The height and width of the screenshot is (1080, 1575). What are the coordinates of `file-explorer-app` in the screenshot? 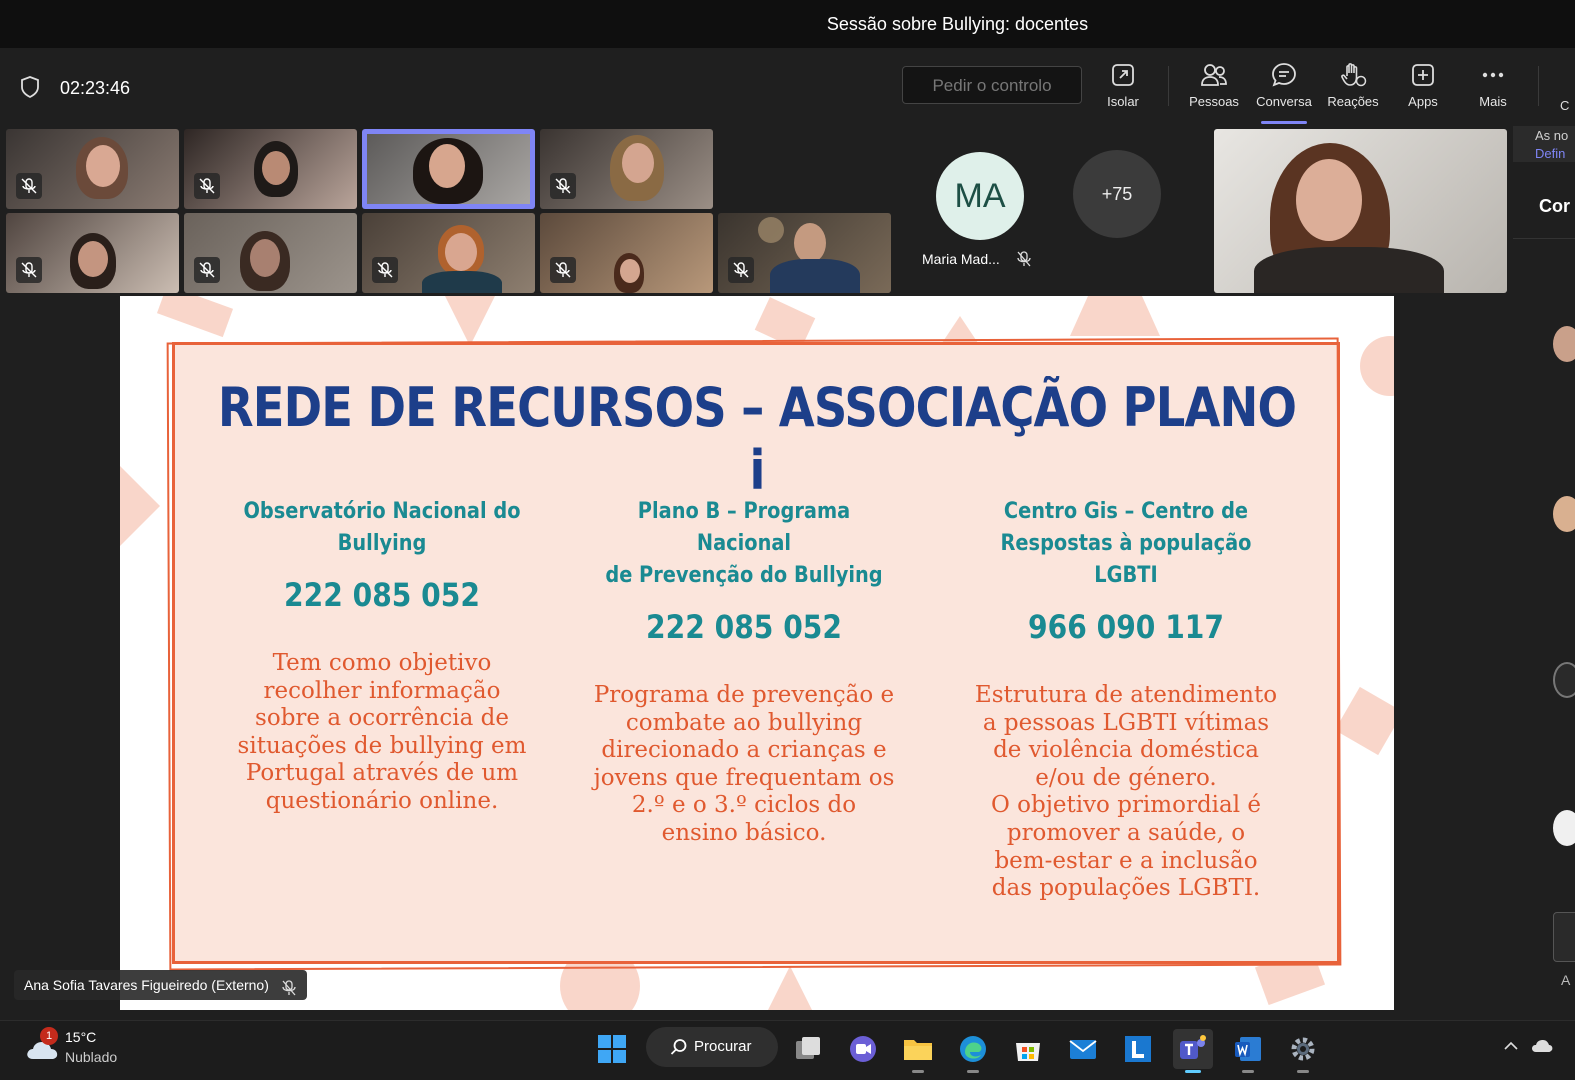 It's located at (918, 1051).